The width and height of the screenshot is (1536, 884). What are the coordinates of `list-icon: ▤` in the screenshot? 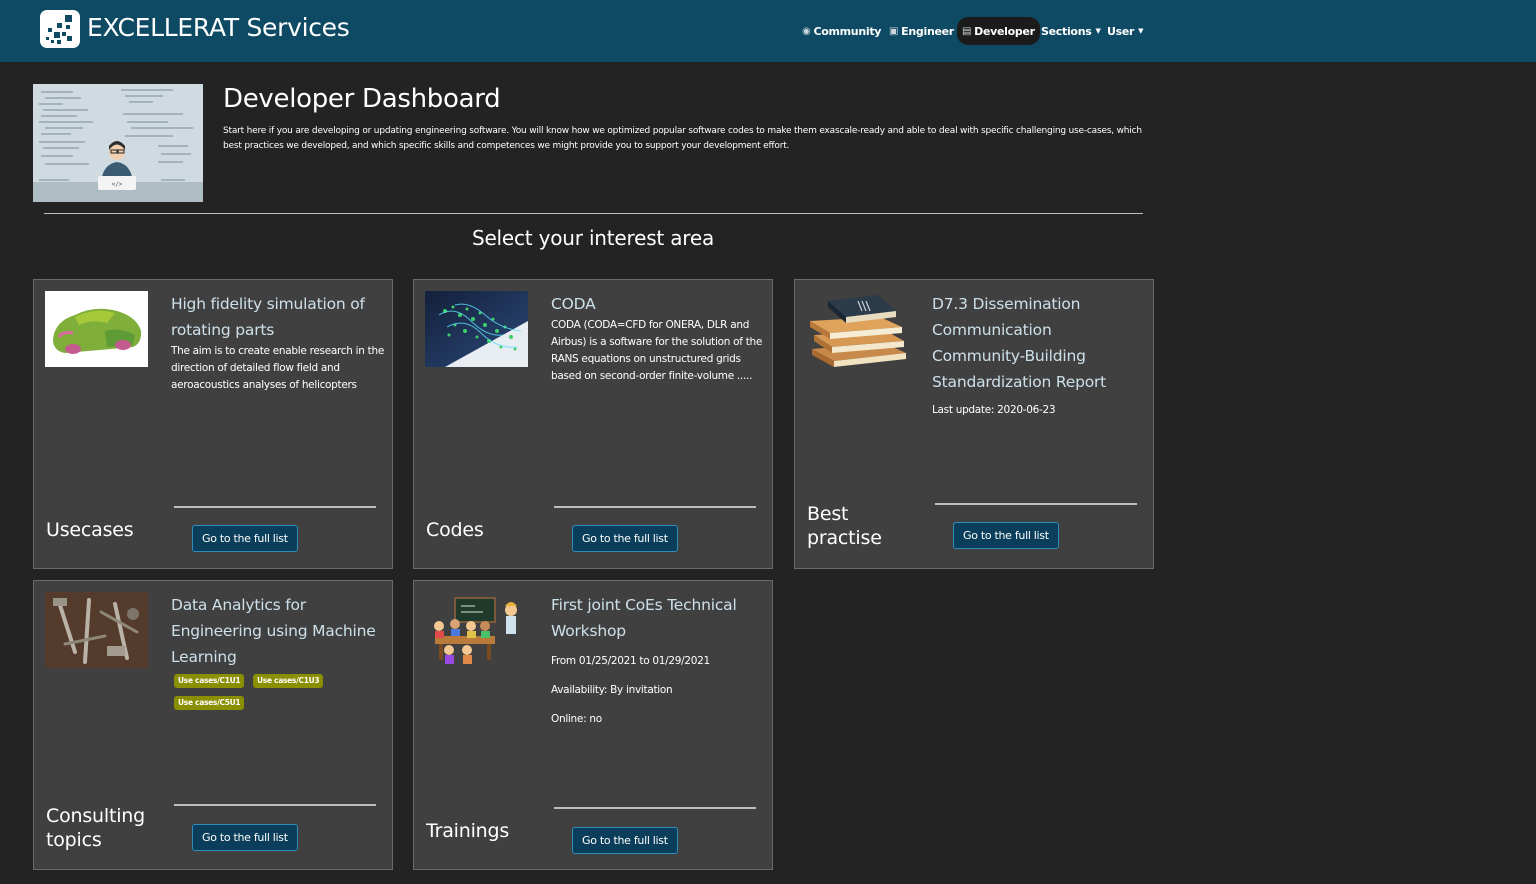 It's located at (967, 31).